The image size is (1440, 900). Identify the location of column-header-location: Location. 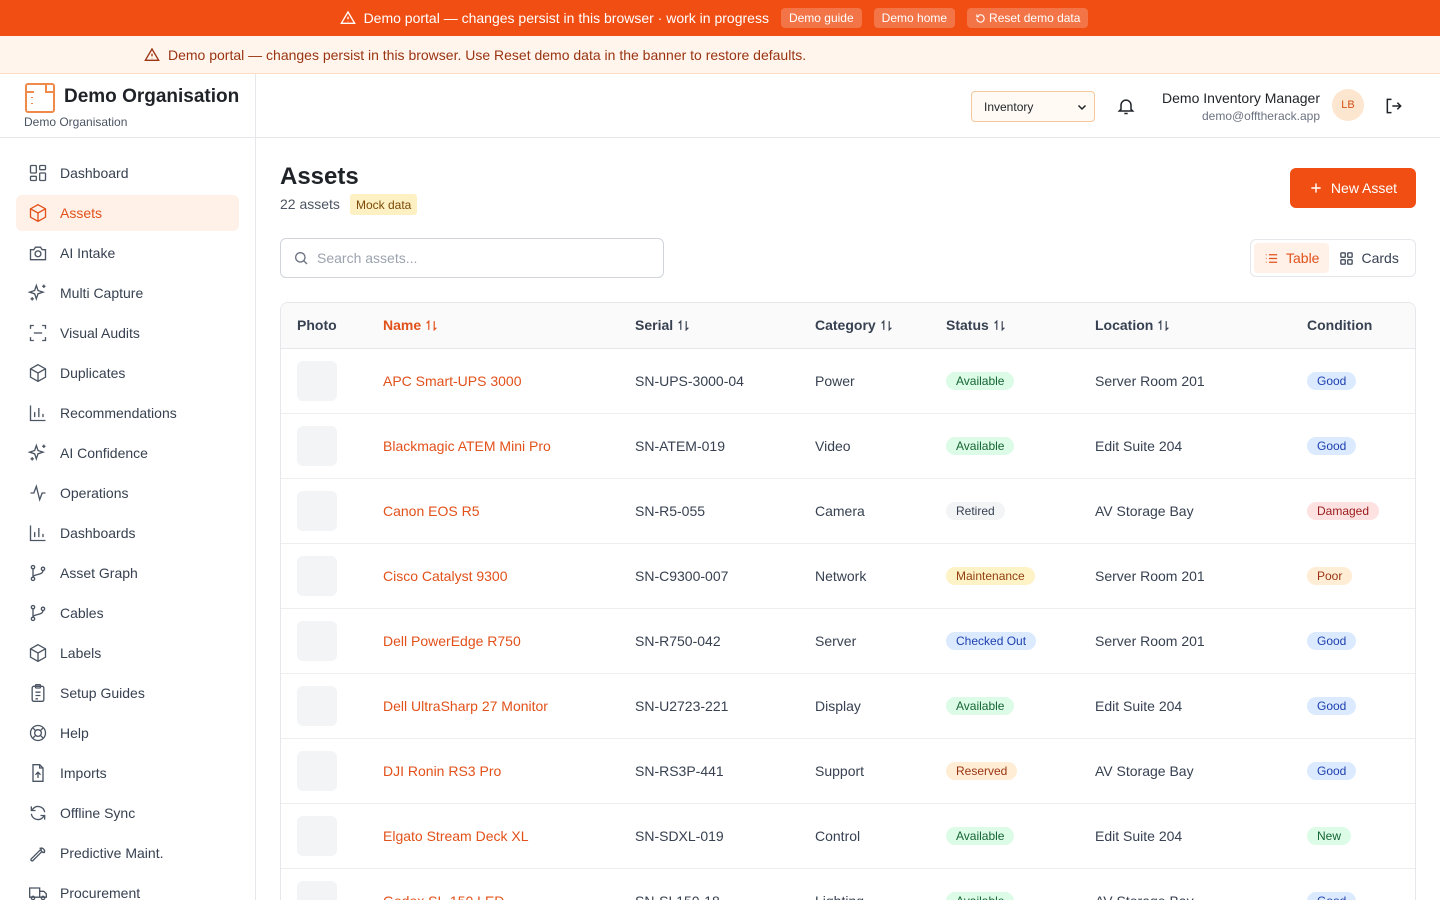
(1185, 326).